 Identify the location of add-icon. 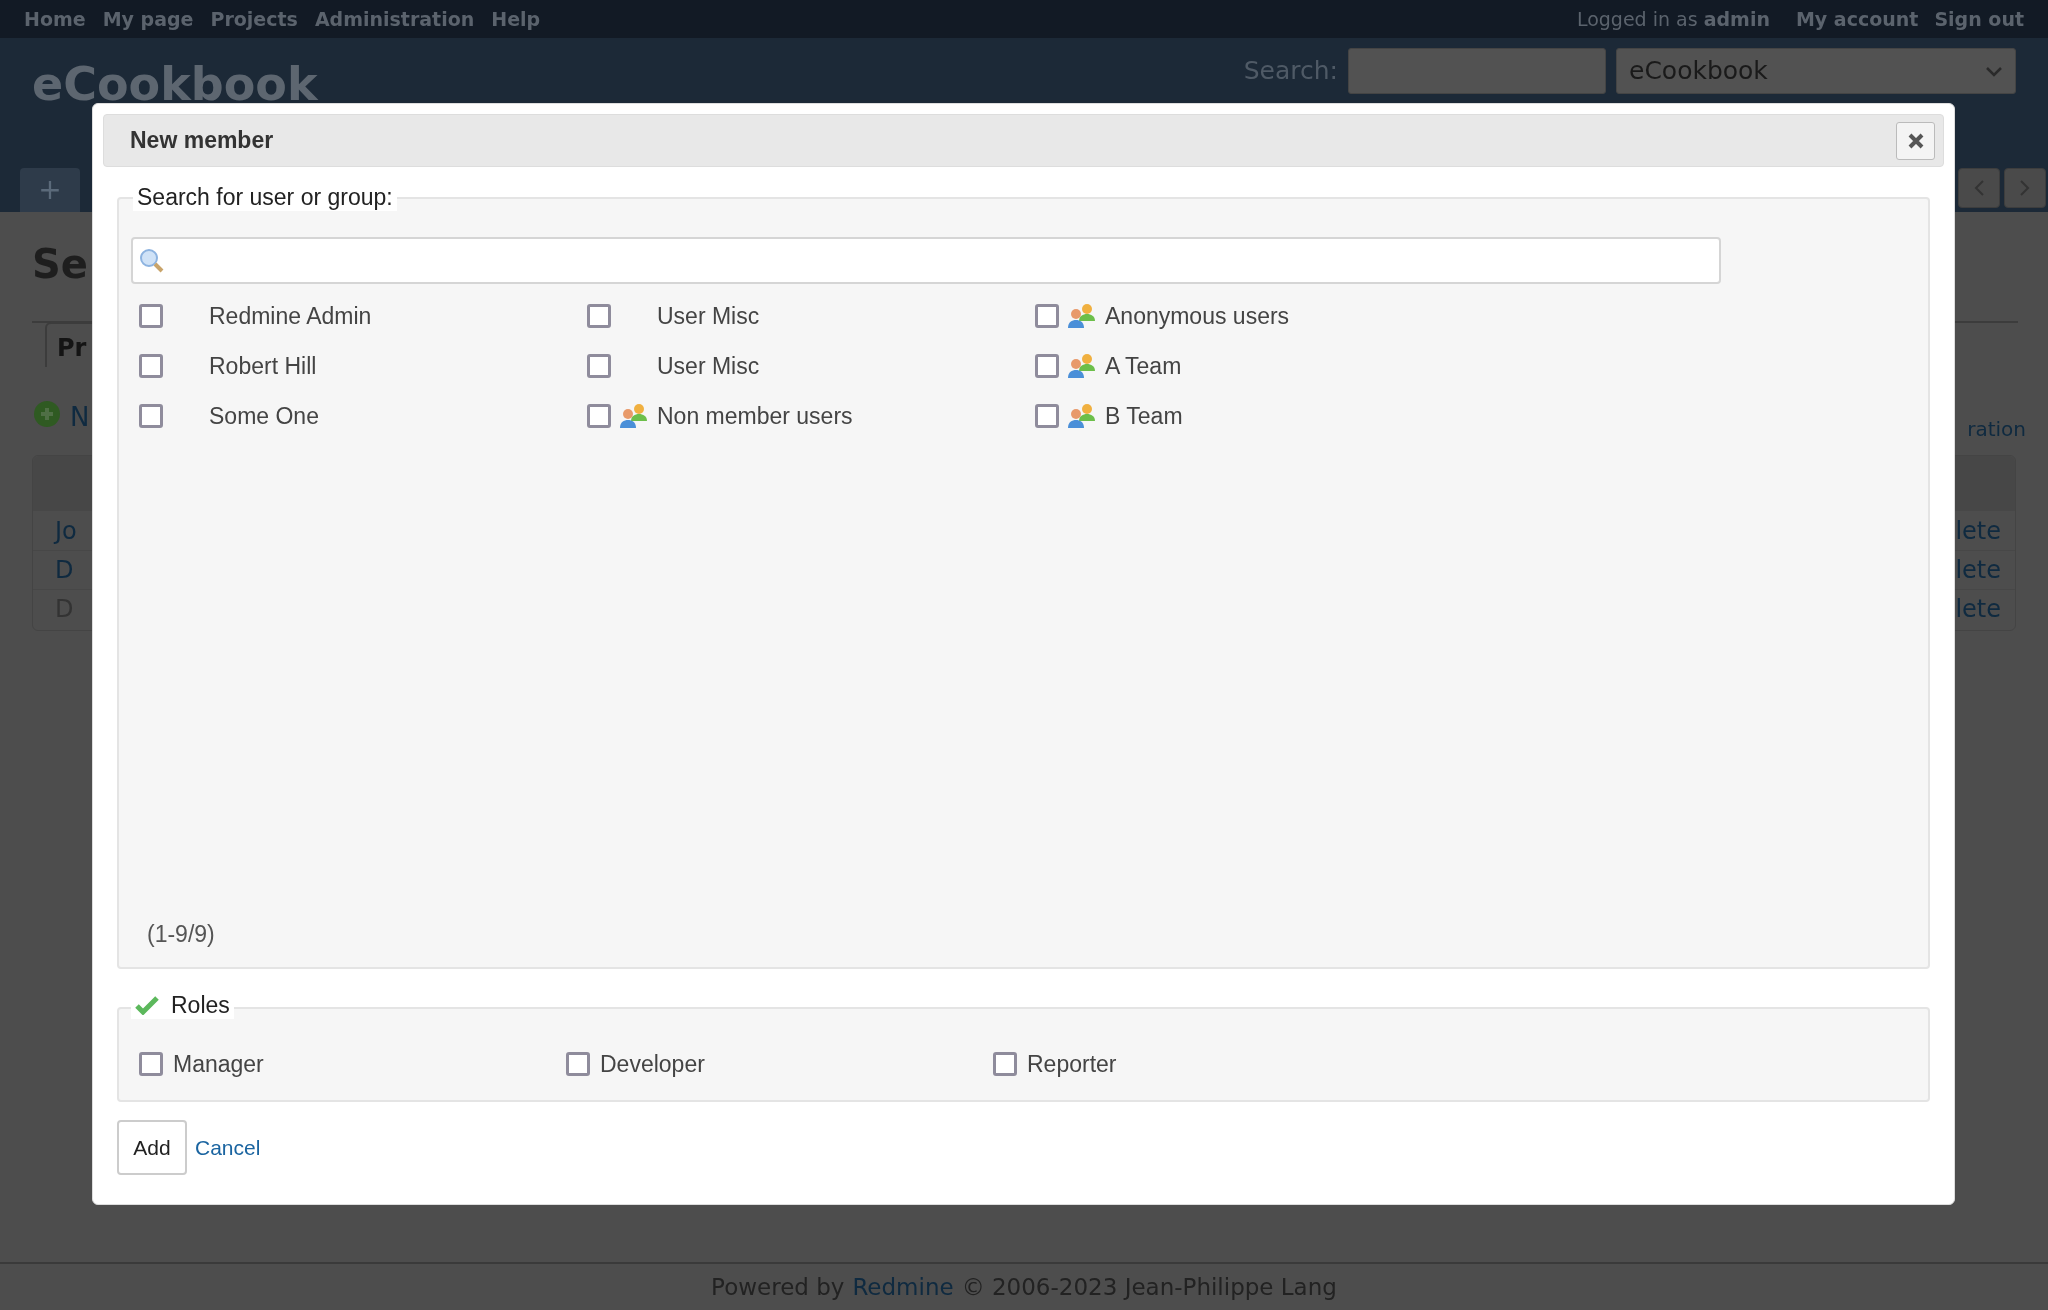
(47, 414).